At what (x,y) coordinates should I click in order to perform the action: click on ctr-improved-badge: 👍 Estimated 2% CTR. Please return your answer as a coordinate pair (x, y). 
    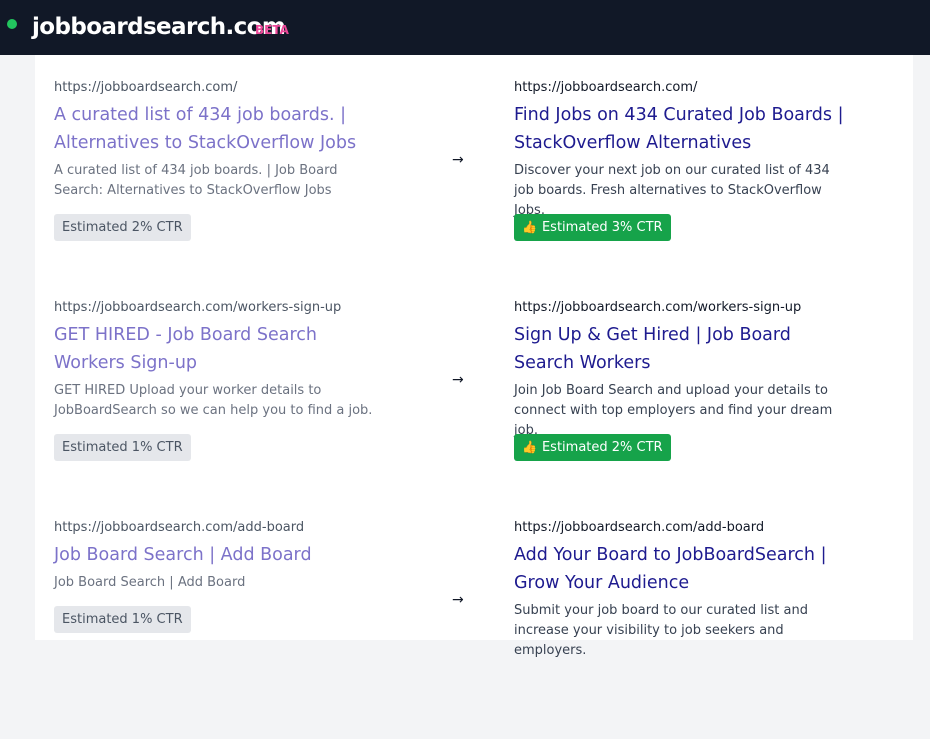
    Looking at the image, I should click on (592, 447).